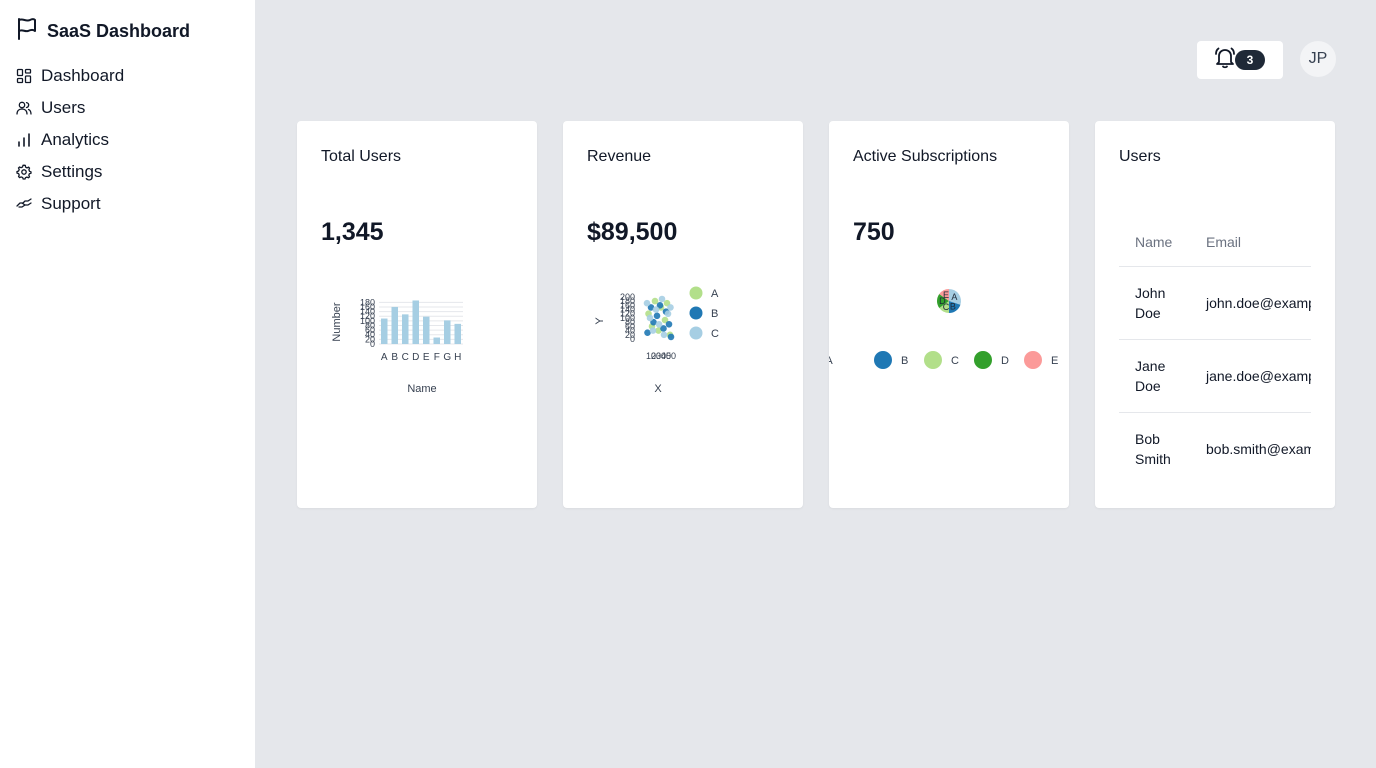 The image size is (1376, 768). Describe the element at coordinates (1250, 60) in the screenshot. I see `notification-count-badge: 3` at that location.